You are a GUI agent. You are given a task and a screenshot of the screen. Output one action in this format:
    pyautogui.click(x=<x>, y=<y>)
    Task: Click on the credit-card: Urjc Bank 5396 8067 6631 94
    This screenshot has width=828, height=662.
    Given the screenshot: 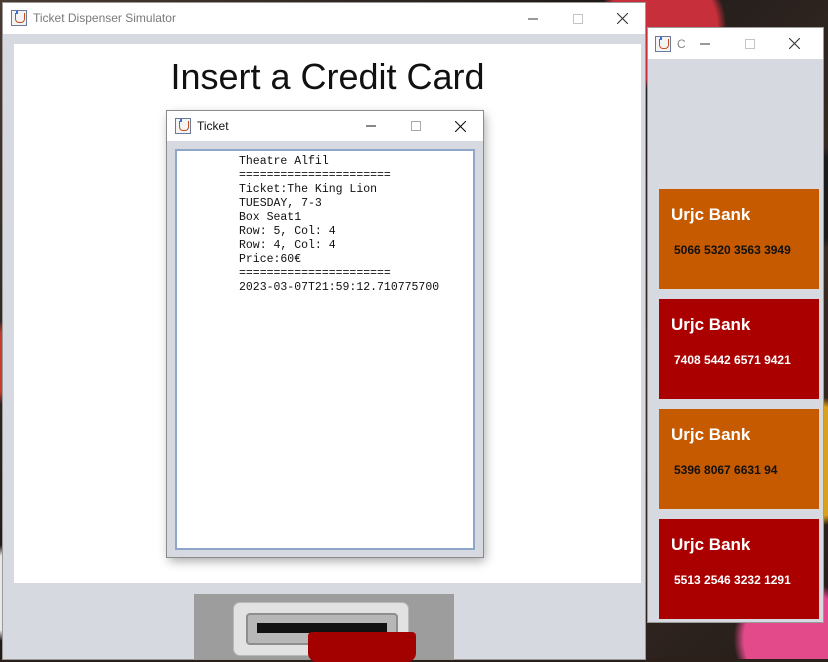 What is the action you would take?
    pyautogui.click(x=739, y=459)
    